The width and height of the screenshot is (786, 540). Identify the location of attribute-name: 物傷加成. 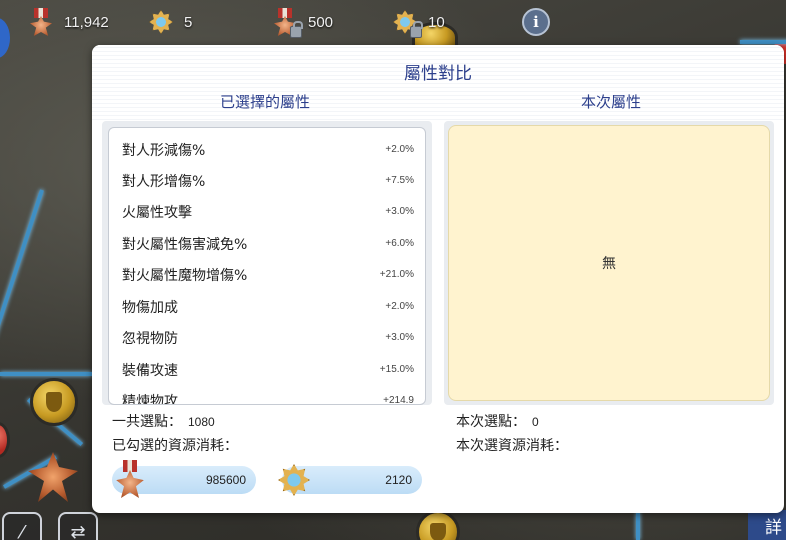
(150, 307).